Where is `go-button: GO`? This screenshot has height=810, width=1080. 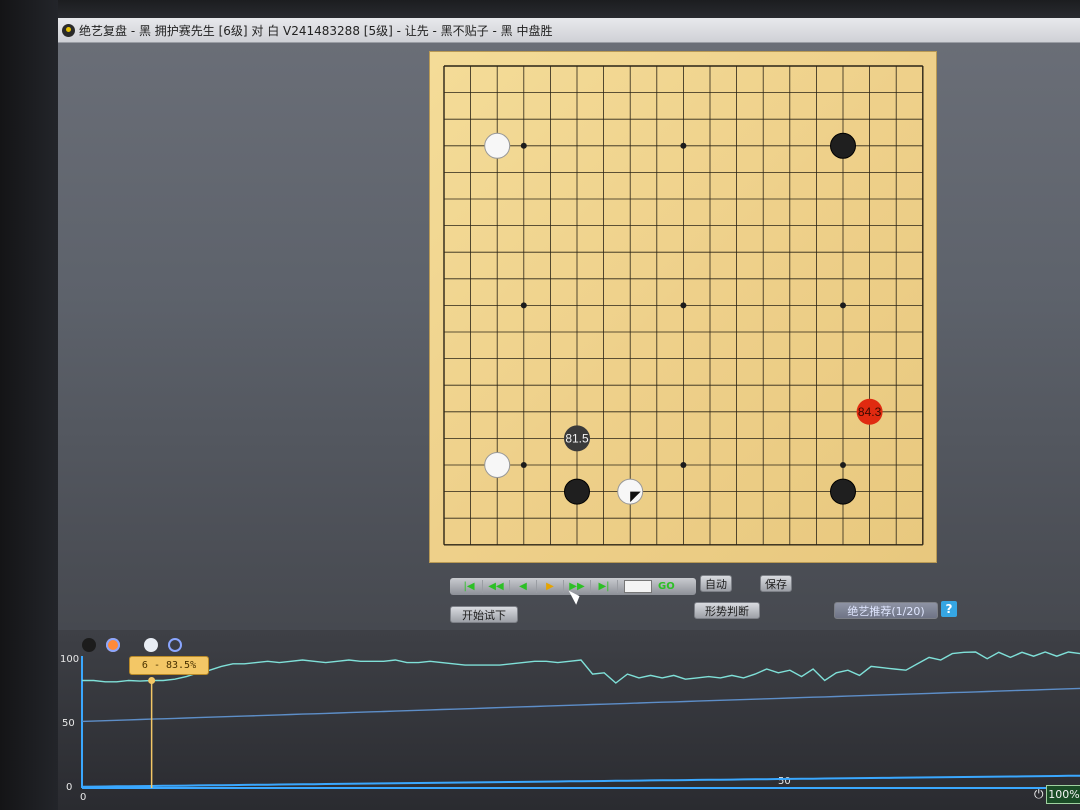
go-button: GO is located at coordinates (666, 586).